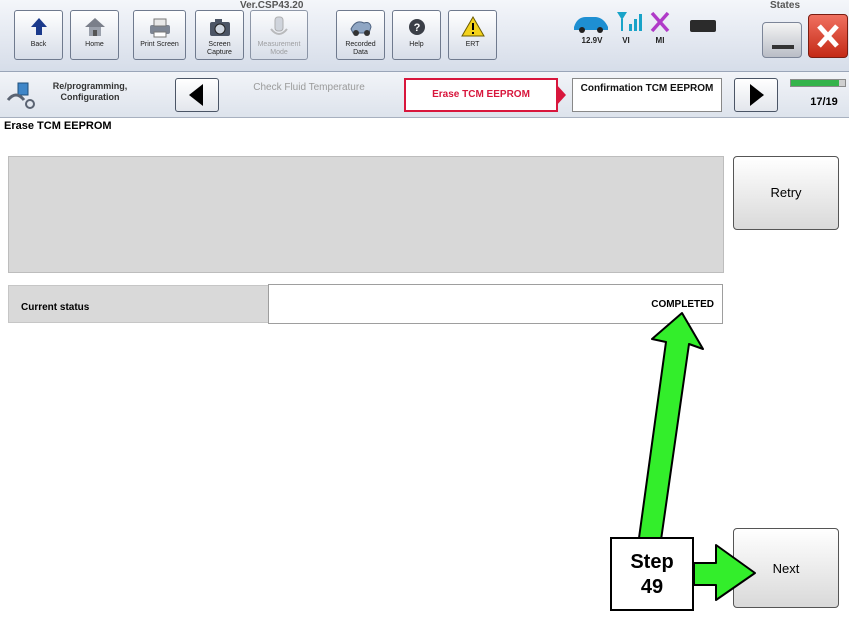  Describe the element at coordinates (724, 572) in the screenshot. I see `right-arrow-to-next` at that location.